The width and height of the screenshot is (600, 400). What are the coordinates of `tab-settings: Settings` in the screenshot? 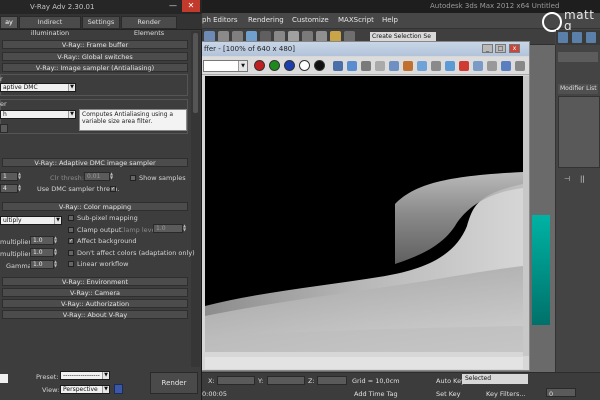 It's located at (101, 22).